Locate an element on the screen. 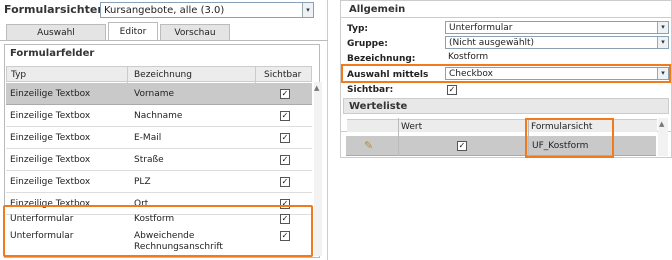 This screenshot has height=260, width=672. row-bezeichnung: Nachname is located at coordinates (158, 116).